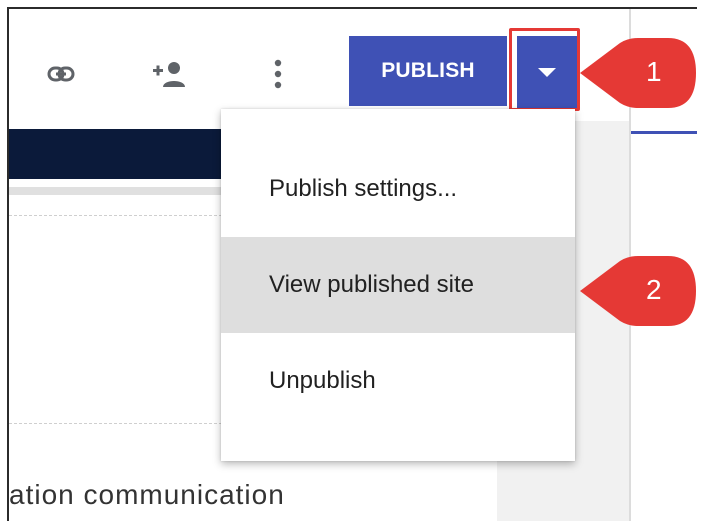  What do you see at coordinates (147, 494) in the screenshot?
I see `page-body-text: ation communication` at bounding box center [147, 494].